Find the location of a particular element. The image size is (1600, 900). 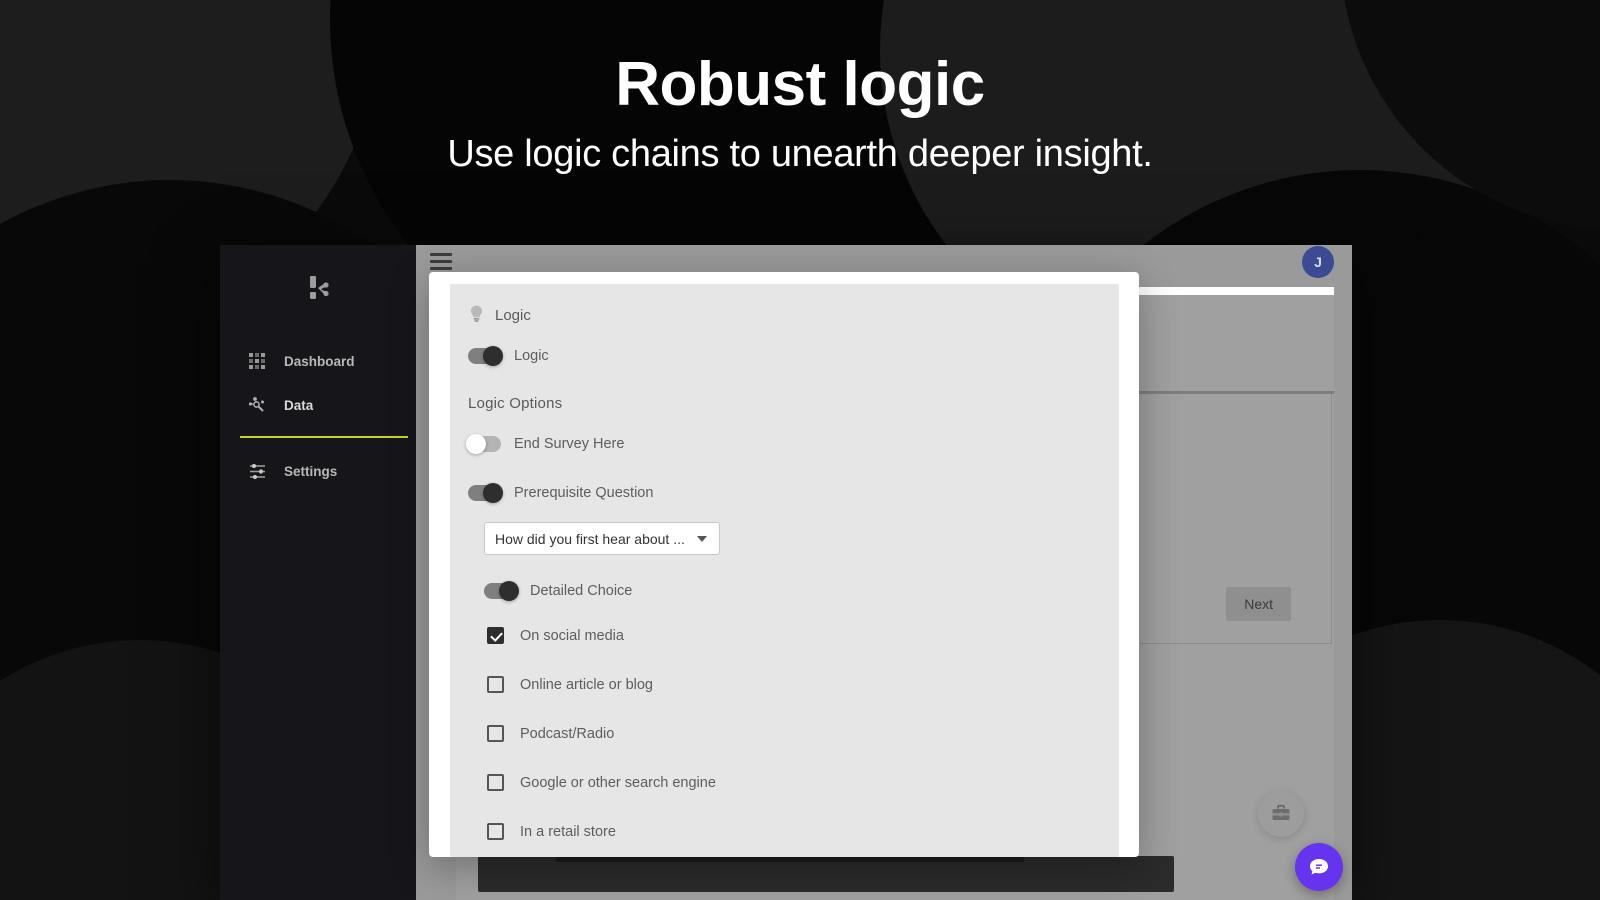

grid-icon is located at coordinates (257, 361).